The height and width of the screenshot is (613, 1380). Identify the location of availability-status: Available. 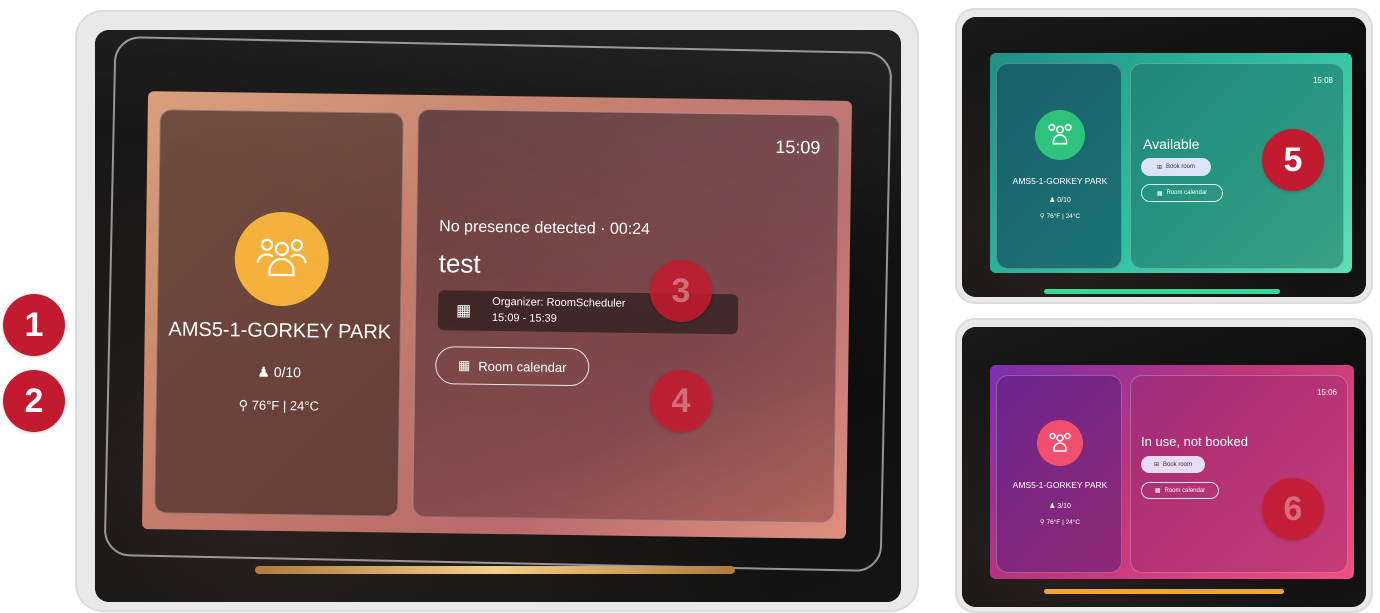
(1171, 144).